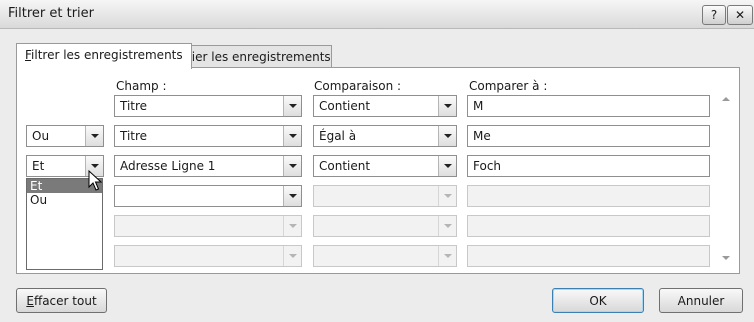  What do you see at coordinates (51, 13) in the screenshot?
I see `window-title: Filtrer et trier` at bounding box center [51, 13].